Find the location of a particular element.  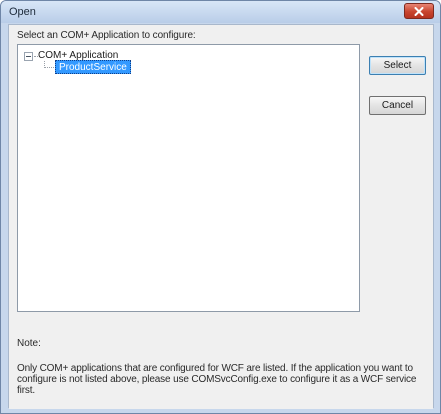

close-icon is located at coordinates (419, 11).